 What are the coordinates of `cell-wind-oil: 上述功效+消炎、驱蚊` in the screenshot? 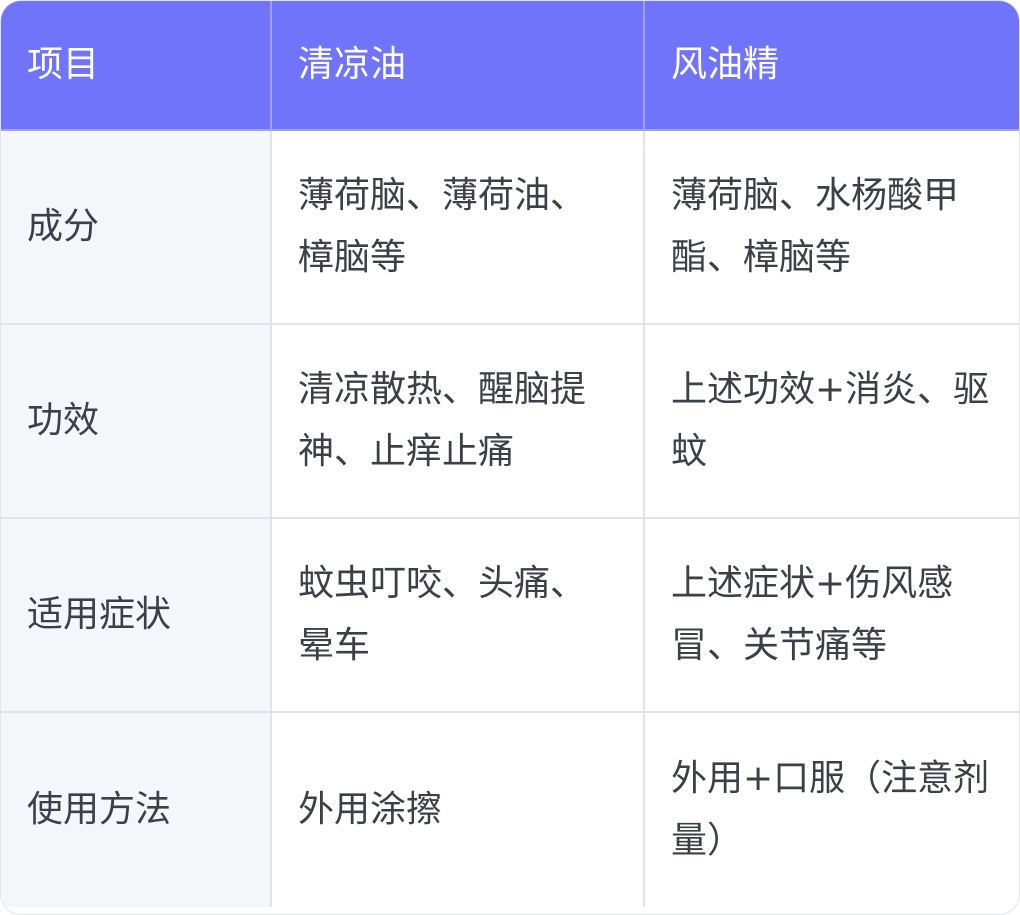 It's located at (832, 422).